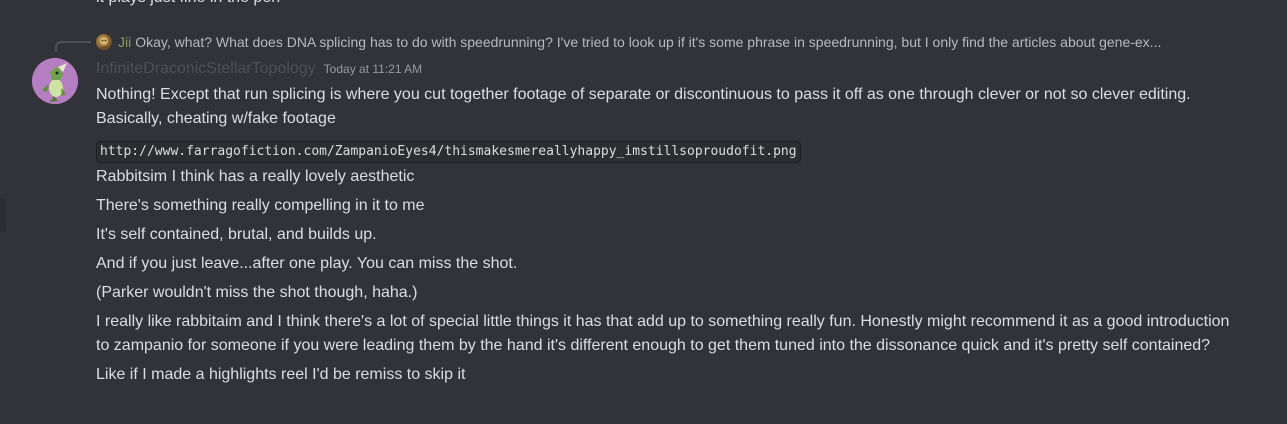  What do you see at coordinates (73, 46) in the screenshot?
I see `reply-connector` at bounding box center [73, 46].